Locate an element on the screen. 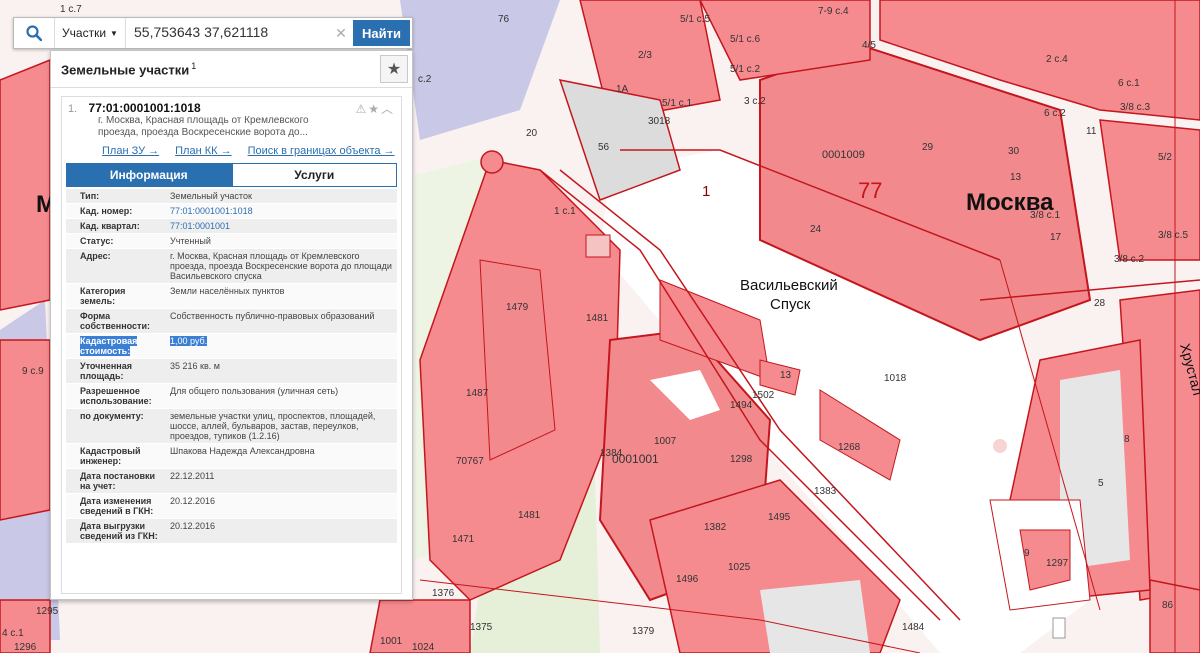  map-label-51c1: 5/1 с.1 is located at coordinates (677, 103).